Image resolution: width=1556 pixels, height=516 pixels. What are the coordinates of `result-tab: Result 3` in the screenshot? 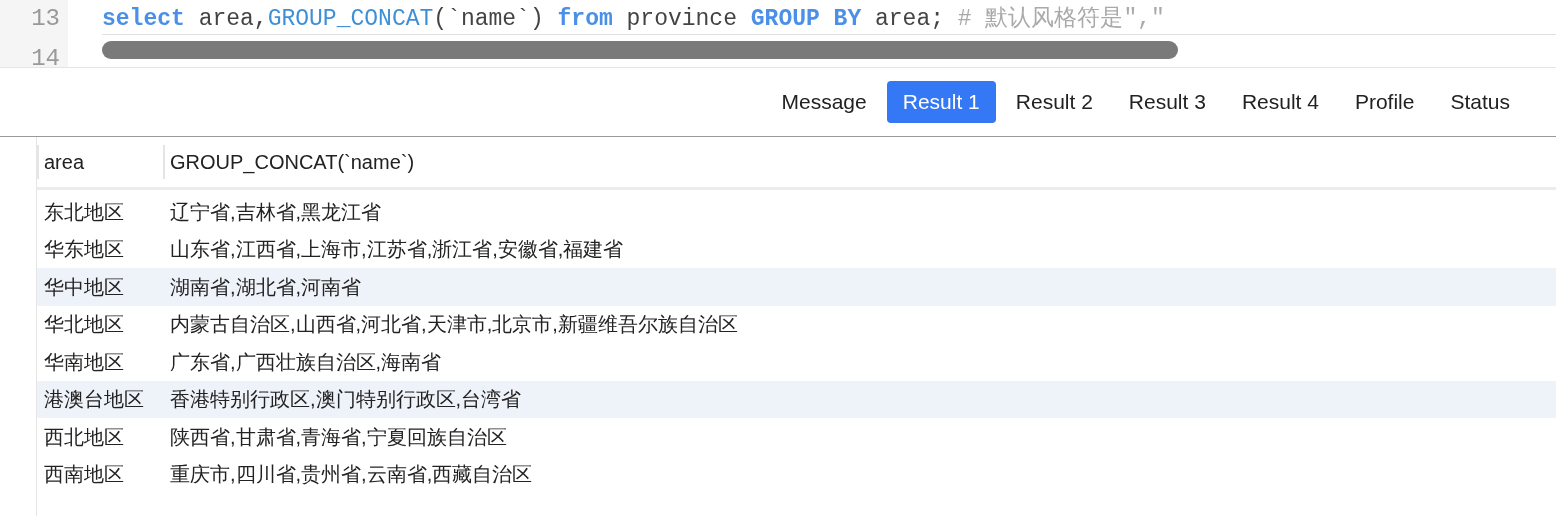 It's located at (1167, 102).